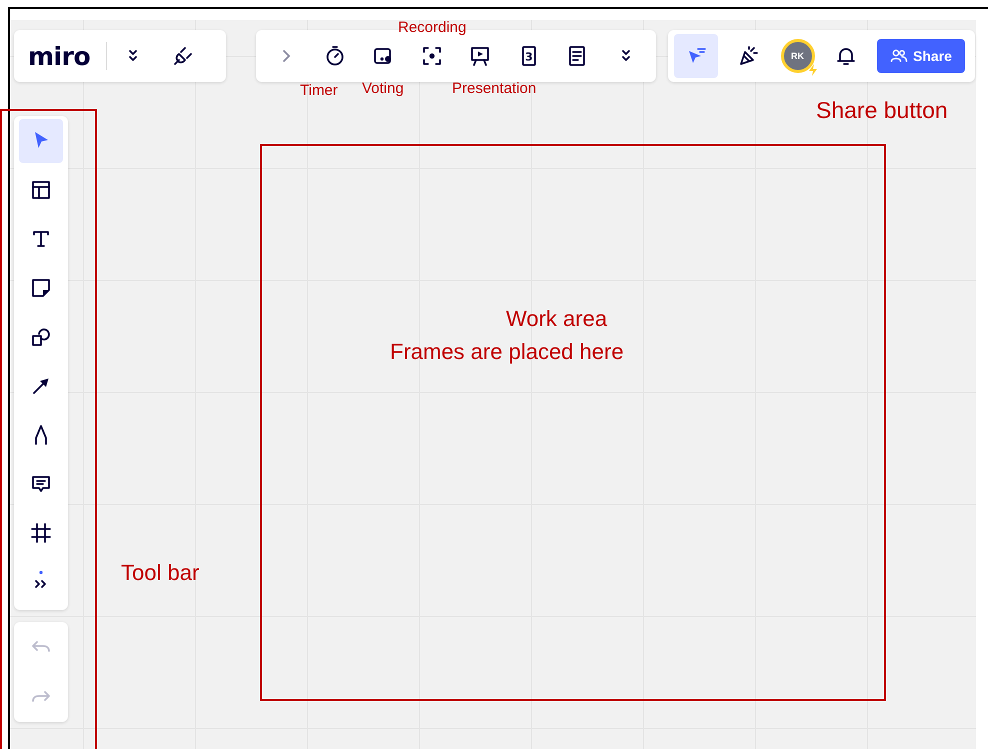 This screenshot has width=988, height=749. I want to click on annotation-label: Share button, so click(882, 110).